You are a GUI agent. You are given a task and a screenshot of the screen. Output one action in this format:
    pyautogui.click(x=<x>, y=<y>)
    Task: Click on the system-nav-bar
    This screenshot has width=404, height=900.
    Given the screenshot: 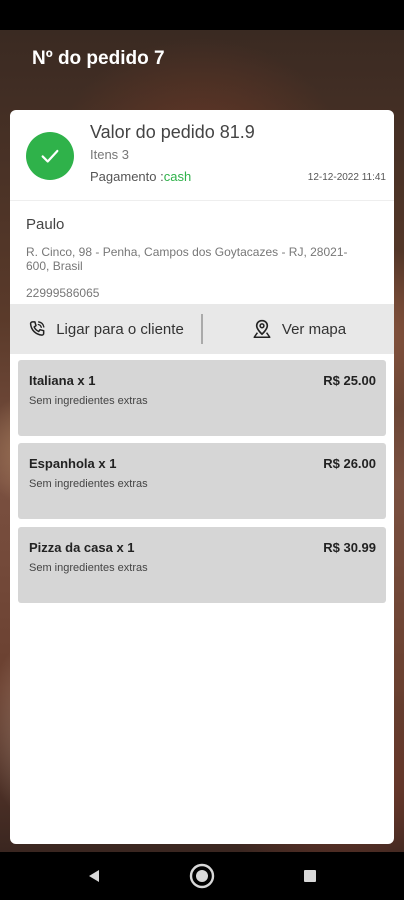 What is the action you would take?
    pyautogui.click(x=202, y=876)
    